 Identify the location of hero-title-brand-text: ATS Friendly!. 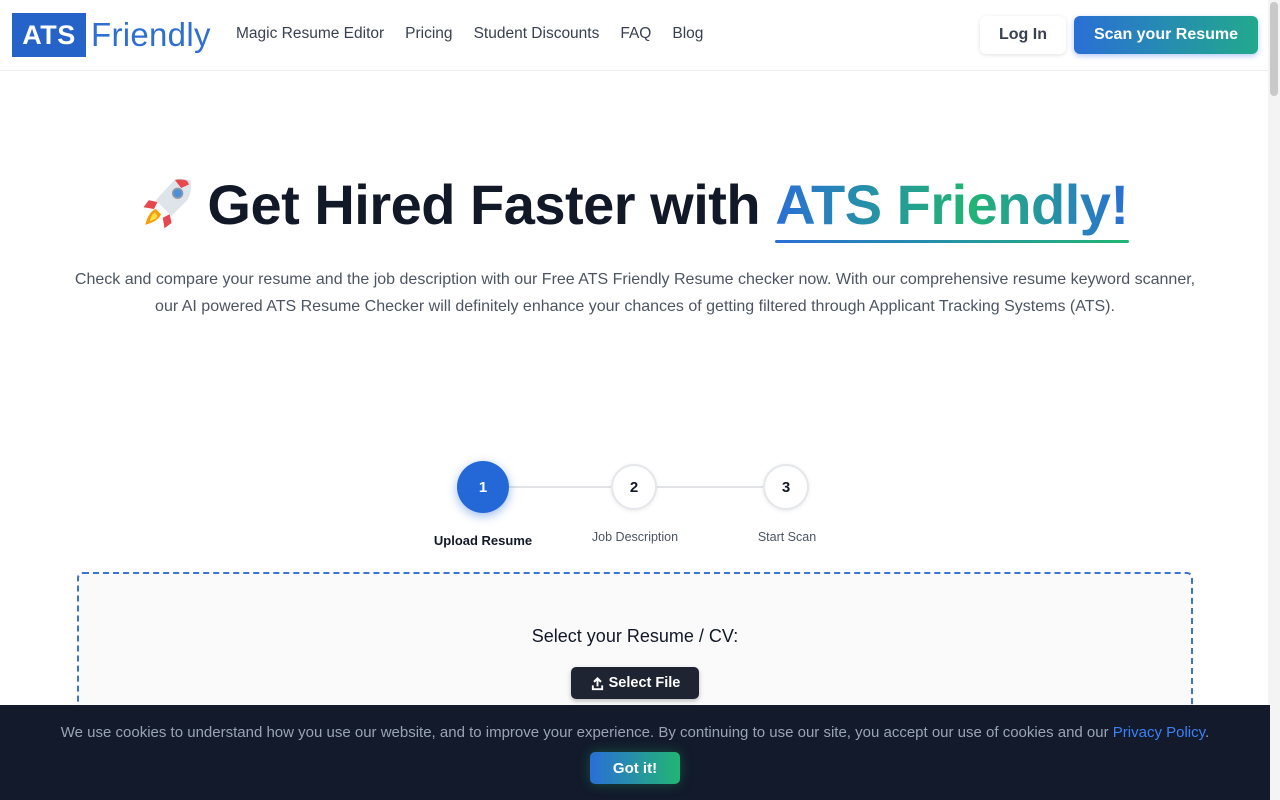
(952, 204).